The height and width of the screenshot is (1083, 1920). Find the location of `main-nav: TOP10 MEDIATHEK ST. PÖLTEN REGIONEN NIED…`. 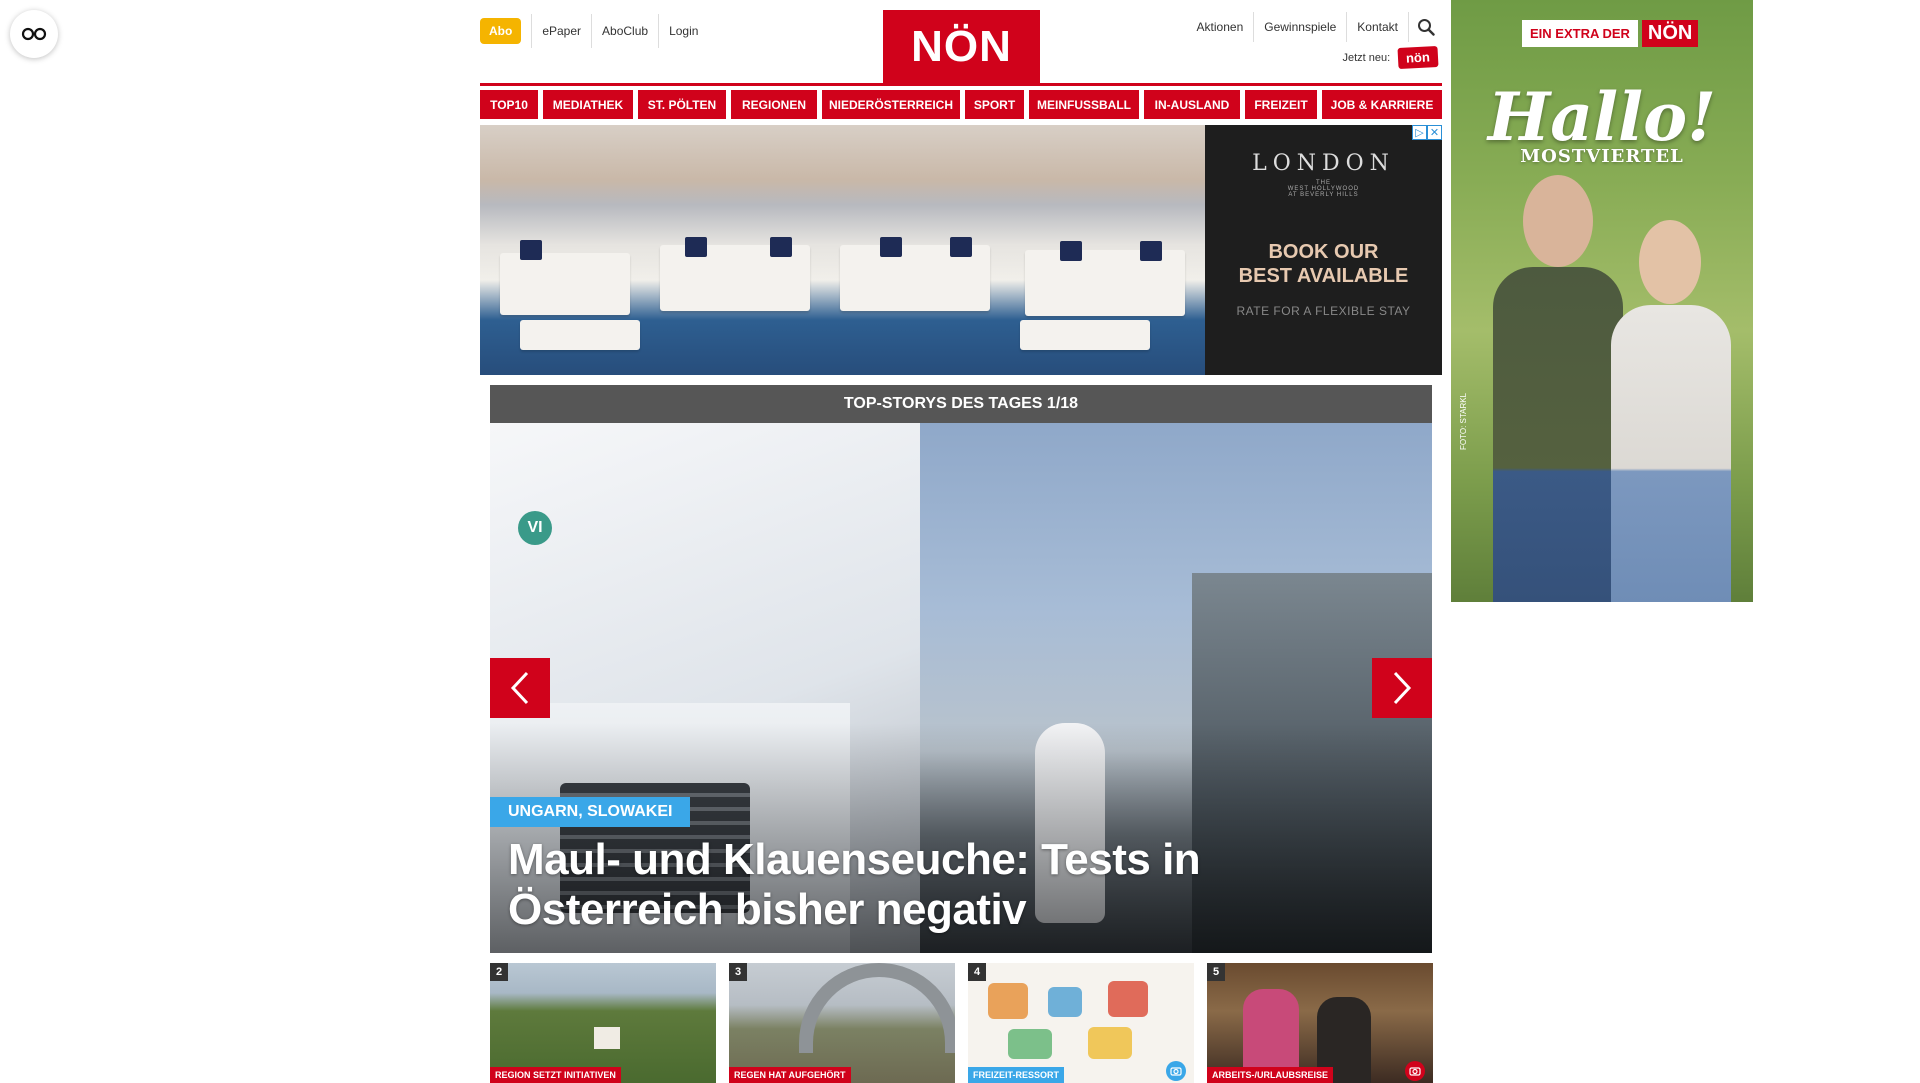

main-nav: TOP10 MEDIATHEK ST. PÖLTEN REGIONEN NIED… is located at coordinates (961, 104).